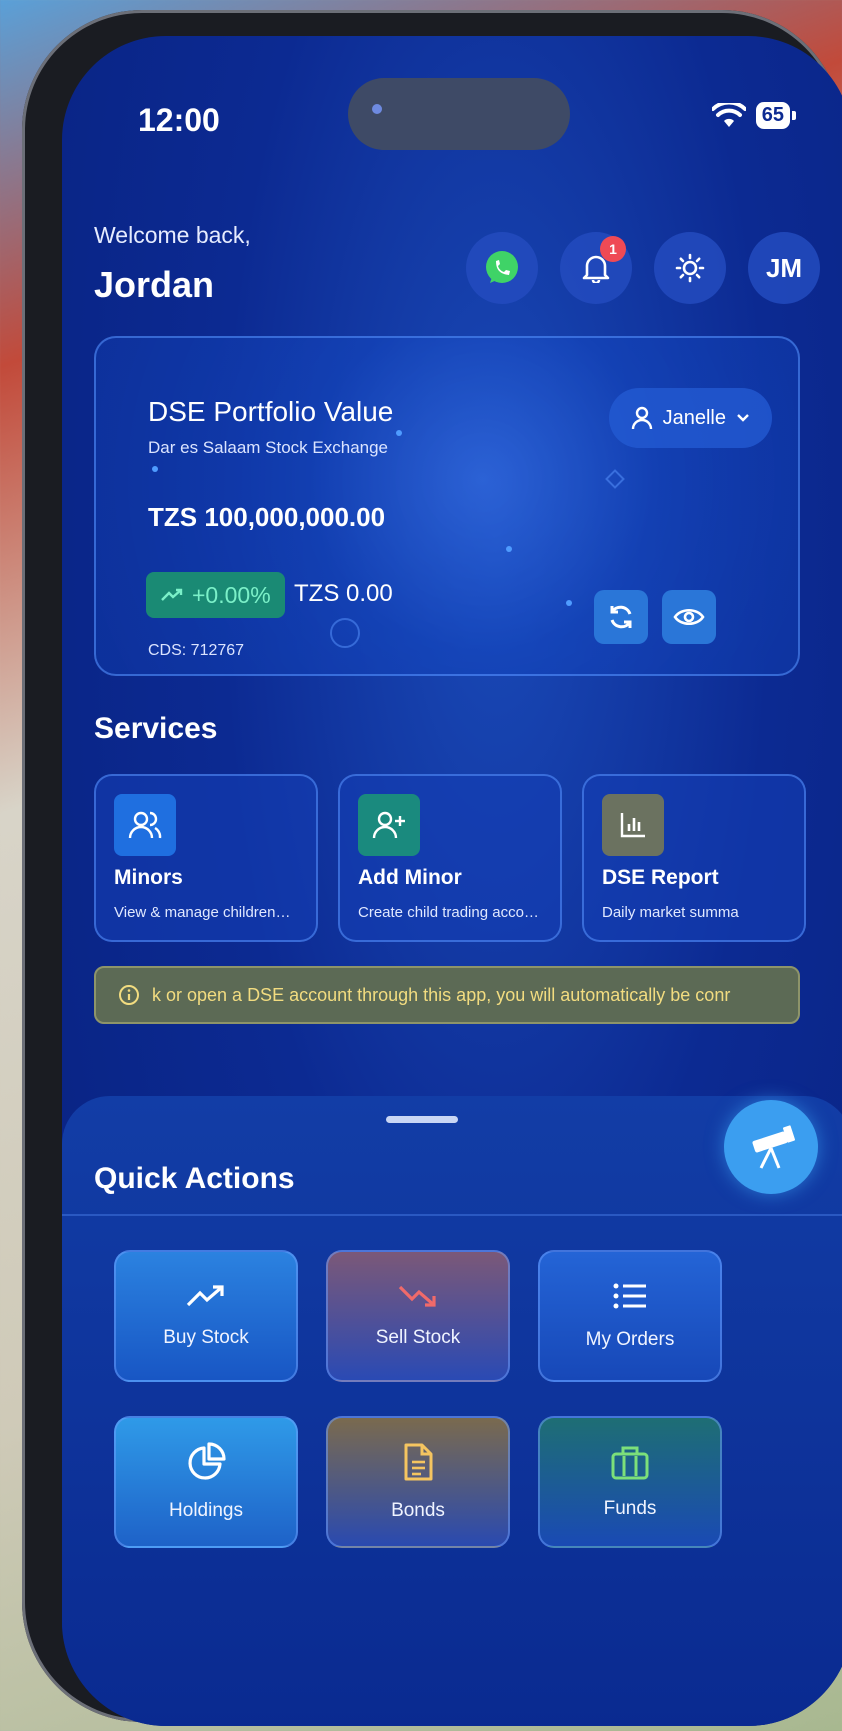  Describe the element at coordinates (776, 115) in the screenshot. I see `battery-icon: 65` at that location.